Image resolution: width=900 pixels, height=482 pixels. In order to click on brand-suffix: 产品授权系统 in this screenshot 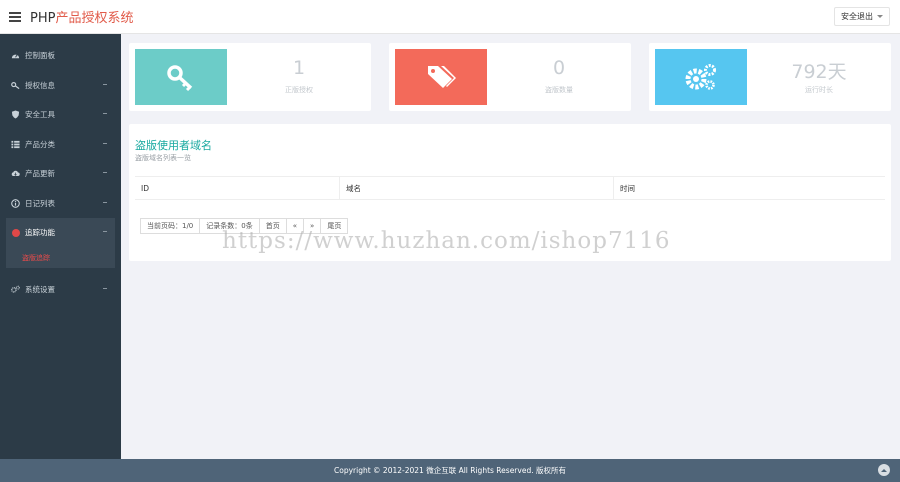, I will do `click(94, 18)`.